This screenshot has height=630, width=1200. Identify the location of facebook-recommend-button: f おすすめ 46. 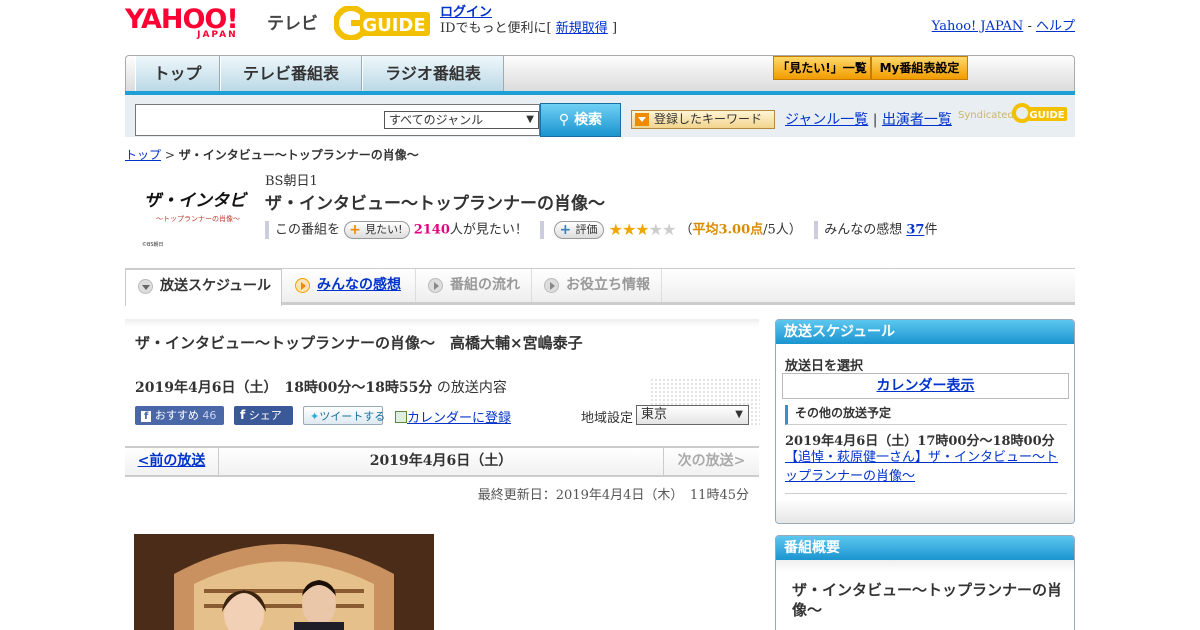
(179, 415).